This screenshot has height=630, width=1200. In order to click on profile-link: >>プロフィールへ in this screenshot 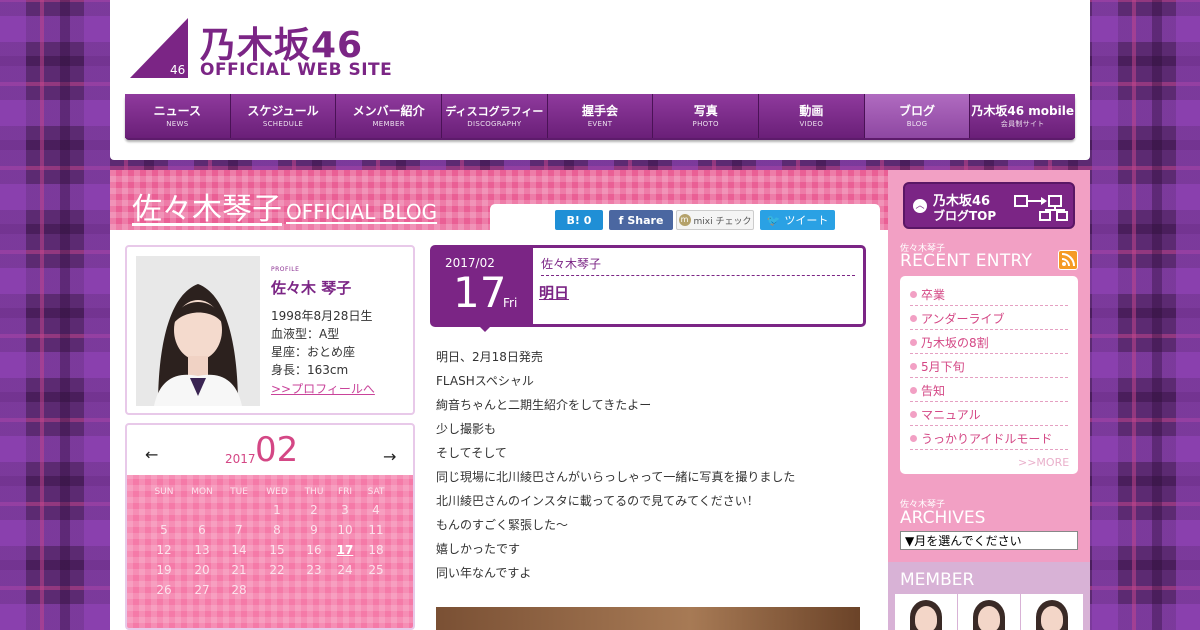, I will do `click(323, 388)`.